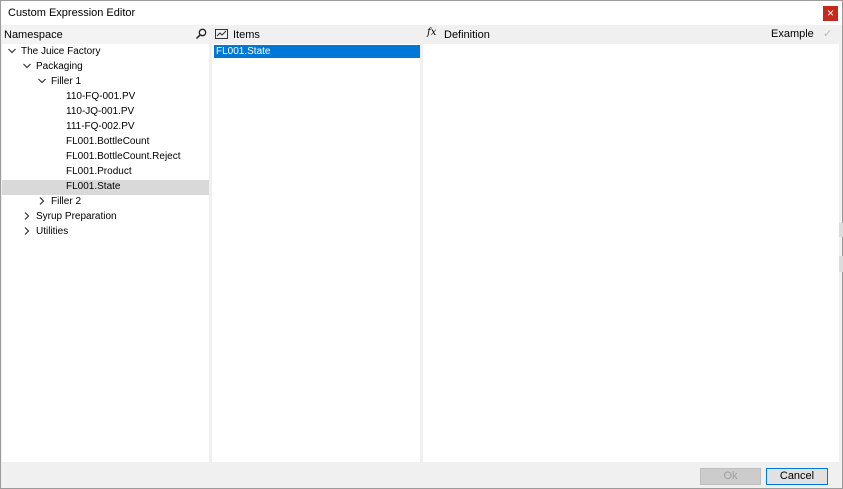 This screenshot has height=489, width=843. Describe the element at coordinates (421, 475) in the screenshot. I see `dialog-footer: Ok Cancel` at that location.